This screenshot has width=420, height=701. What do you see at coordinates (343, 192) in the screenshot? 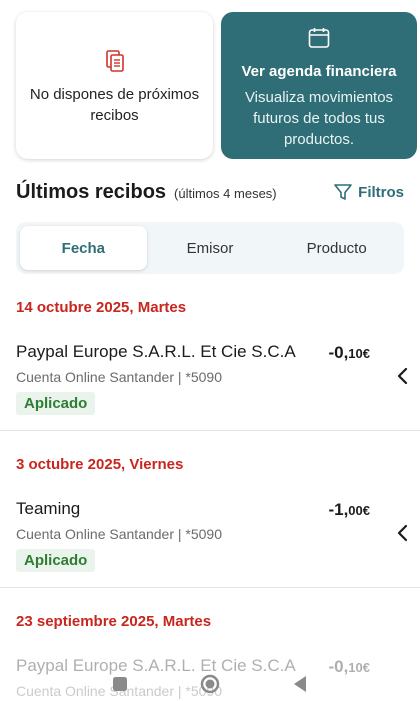
I see `filter-icon` at bounding box center [343, 192].